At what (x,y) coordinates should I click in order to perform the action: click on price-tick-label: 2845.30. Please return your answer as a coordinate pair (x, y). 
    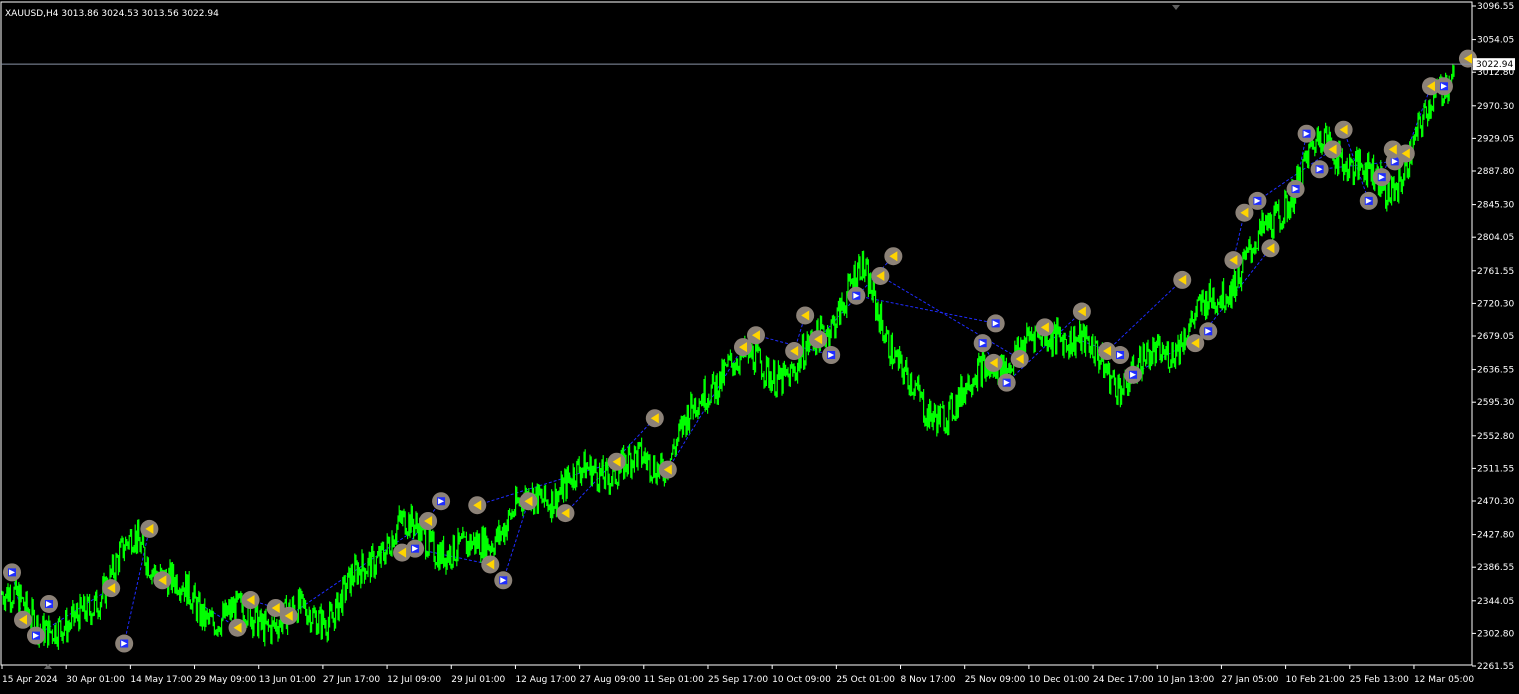
    Looking at the image, I should click on (1495, 206).